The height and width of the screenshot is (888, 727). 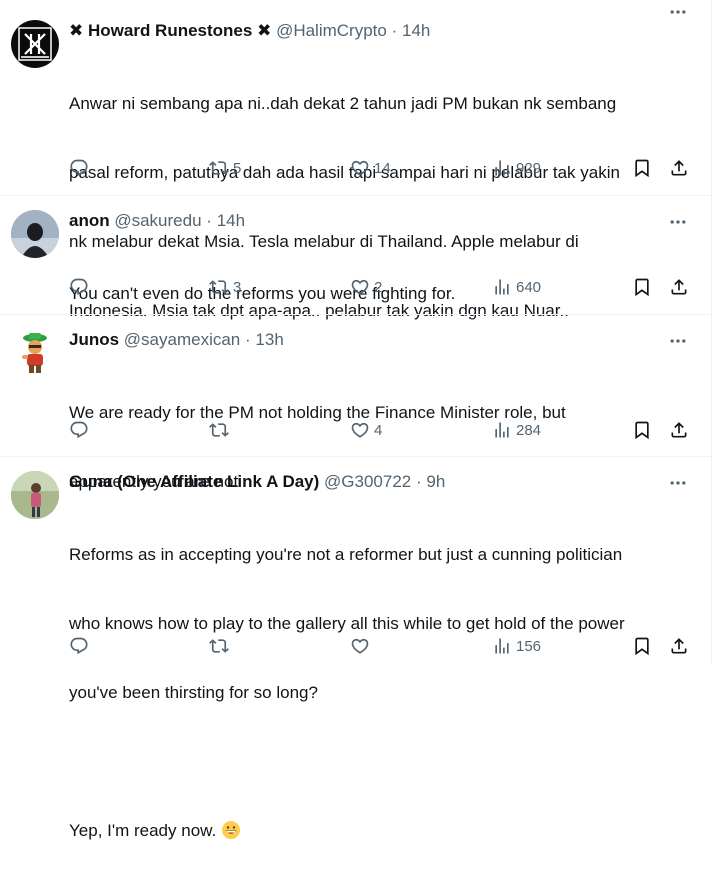 What do you see at coordinates (231, 830) in the screenshot?
I see `grinning-face-emoji` at bounding box center [231, 830].